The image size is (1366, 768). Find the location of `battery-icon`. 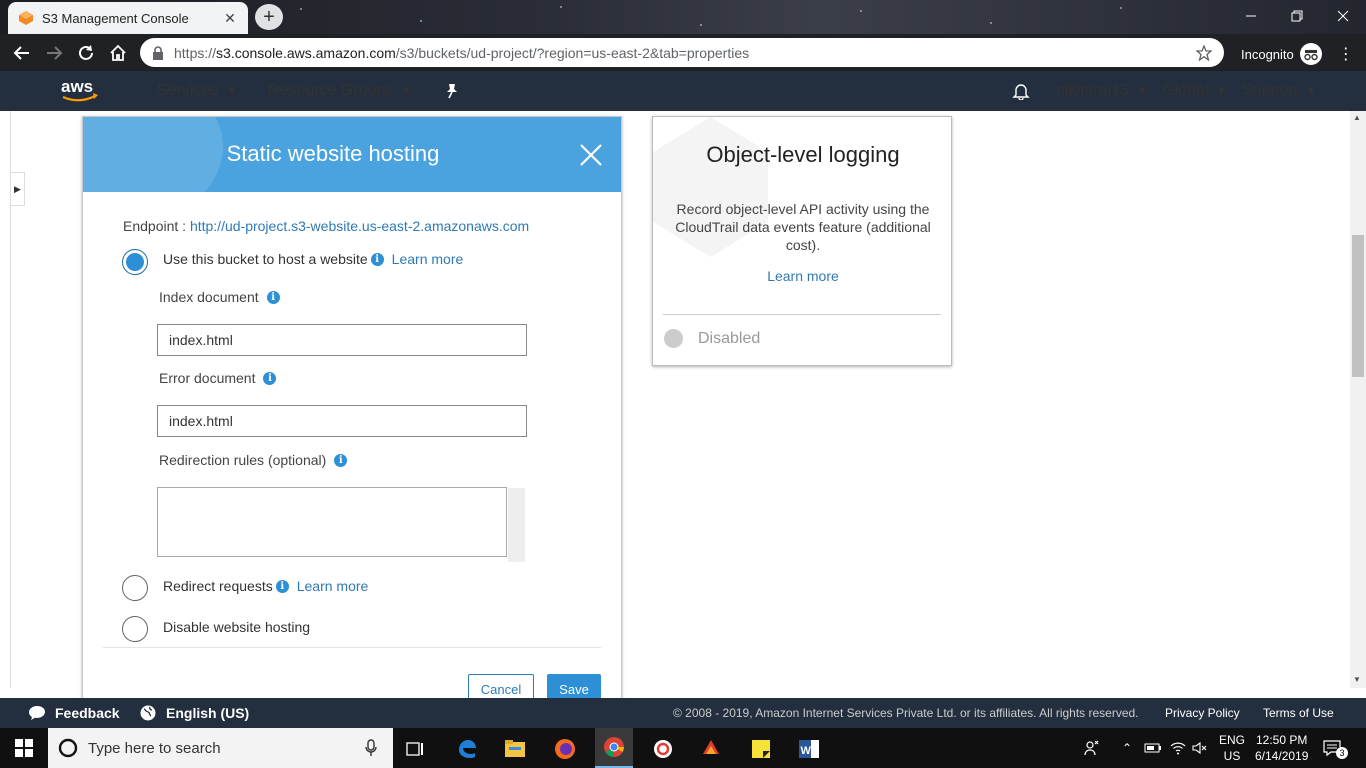

battery-icon is located at coordinates (1153, 748).